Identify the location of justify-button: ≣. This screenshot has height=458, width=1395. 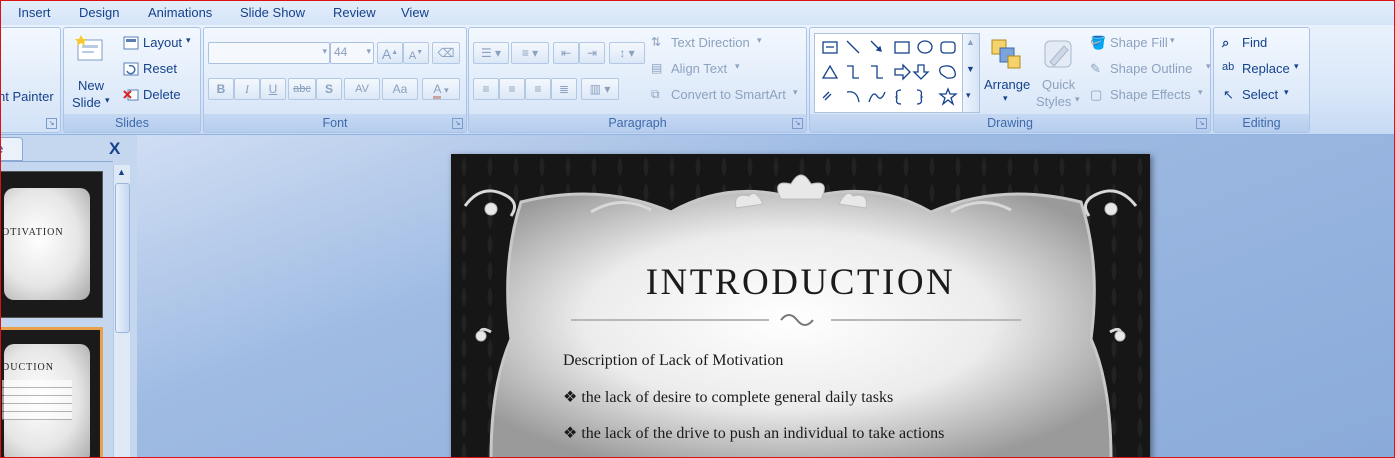
(564, 89).